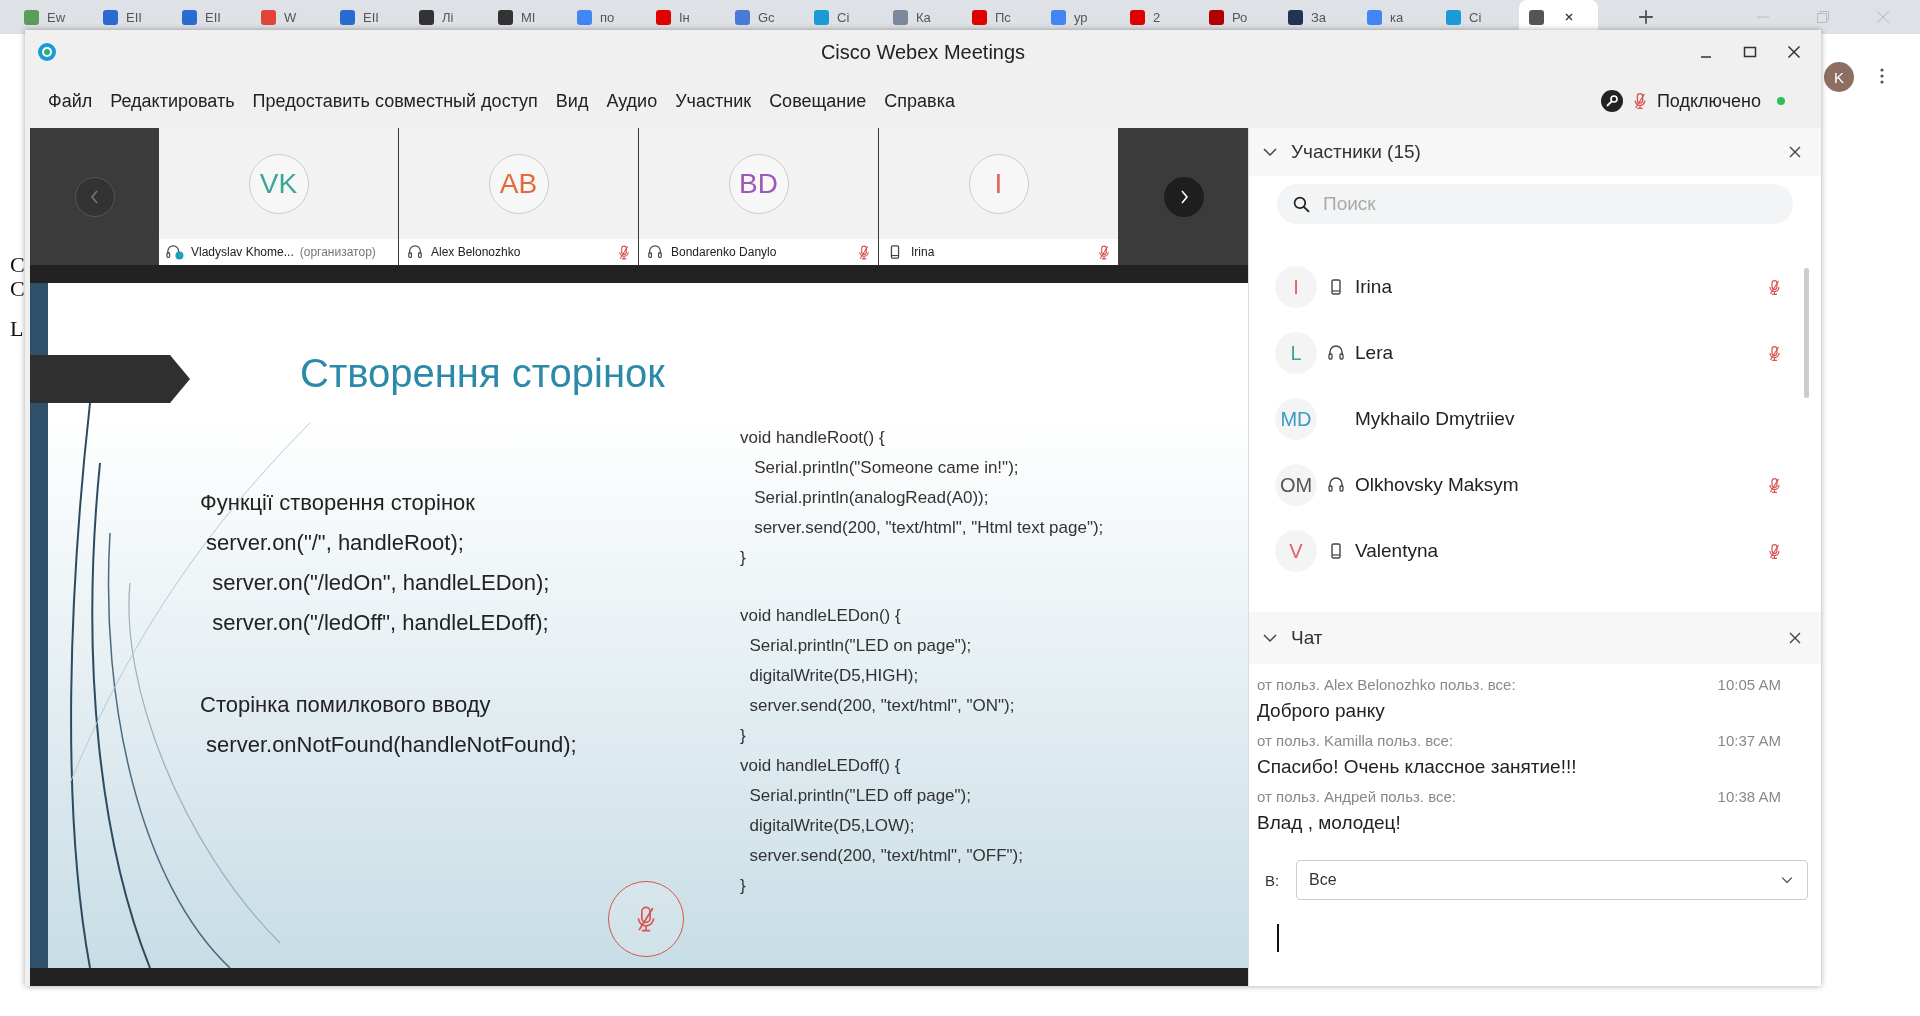  Describe the element at coordinates (860, 646) in the screenshot. I see `code-line: Serial.println("LED on page");` at that location.